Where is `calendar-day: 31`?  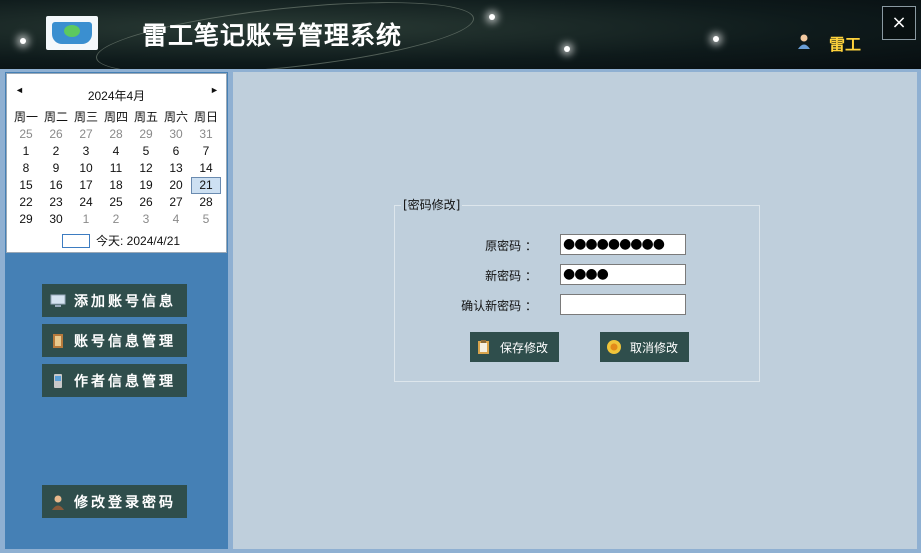
calendar-day: 31 is located at coordinates (206, 134).